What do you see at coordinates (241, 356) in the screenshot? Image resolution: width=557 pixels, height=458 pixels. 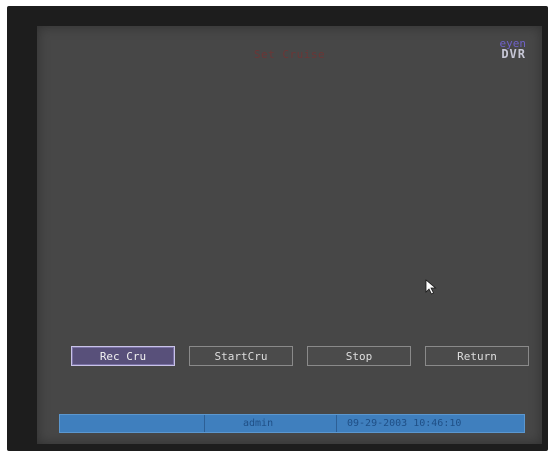 I see `start-cruise-button: StartCru` at bounding box center [241, 356].